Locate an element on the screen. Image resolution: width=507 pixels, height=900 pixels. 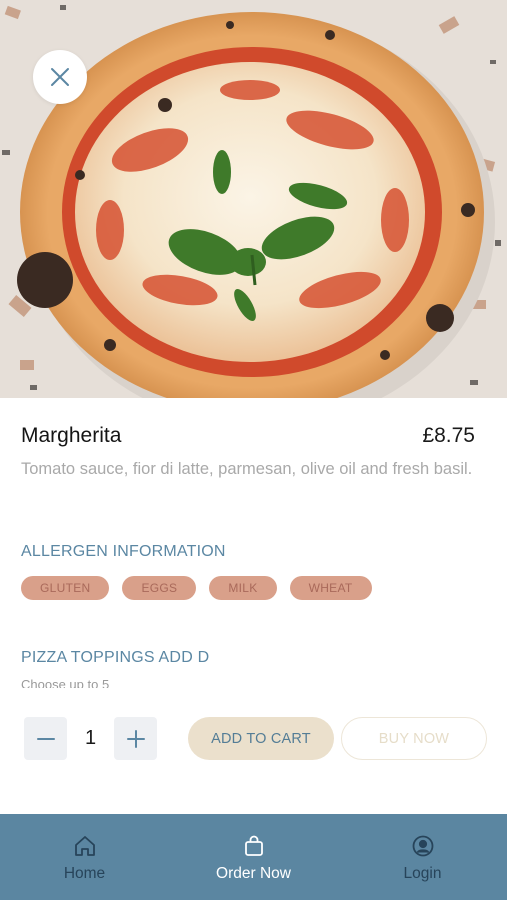
product-name: Margherita is located at coordinates (71, 435).